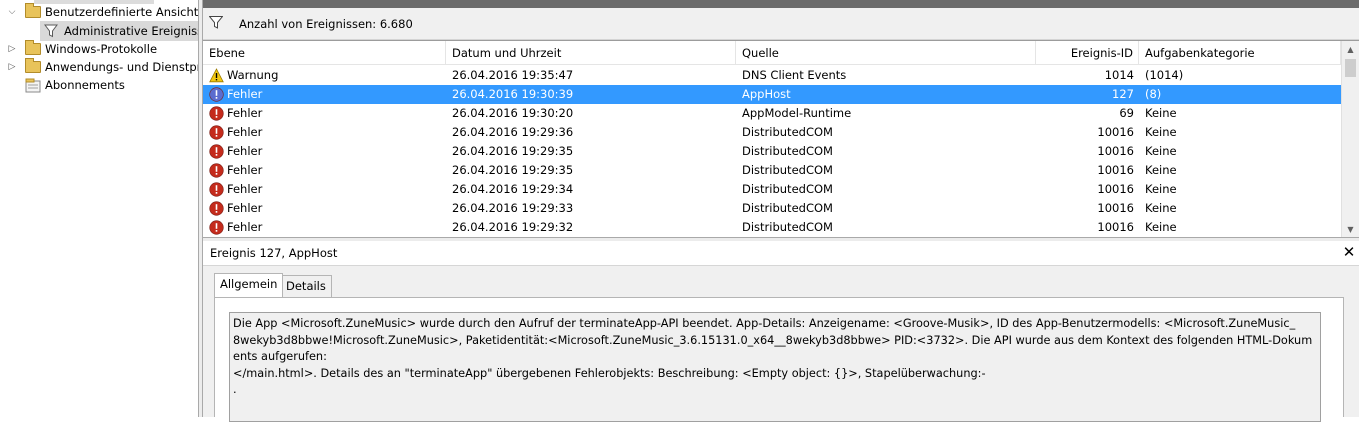 This screenshot has height=422, width=1359. I want to click on table-row: Fehler 26.04.2016 19:30:39 AppHost 127 (8), so click(772, 94).